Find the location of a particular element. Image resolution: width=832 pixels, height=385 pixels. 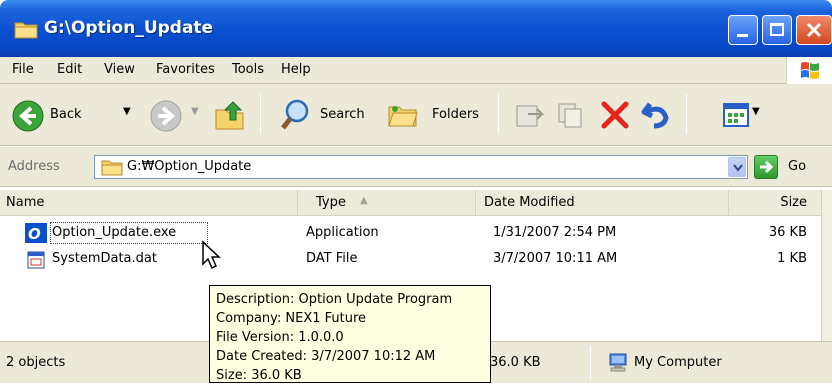

file-size: 36 KB is located at coordinates (787, 232).